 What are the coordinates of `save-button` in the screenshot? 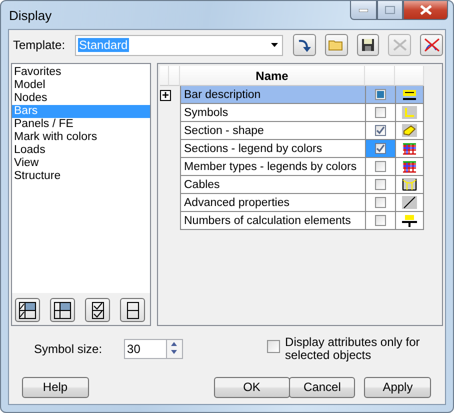 It's located at (368, 45).